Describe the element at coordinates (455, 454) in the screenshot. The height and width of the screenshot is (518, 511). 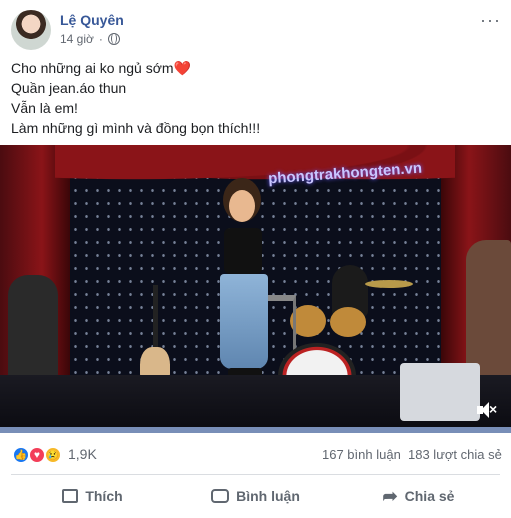
I see `shares-count: 183 lượt chia sẻ` at that location.